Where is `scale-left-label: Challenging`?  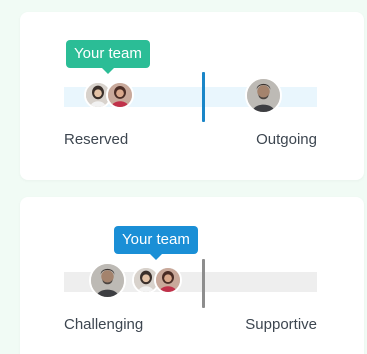 scale-left-label: Challenging is located at coordinates (104, 324).